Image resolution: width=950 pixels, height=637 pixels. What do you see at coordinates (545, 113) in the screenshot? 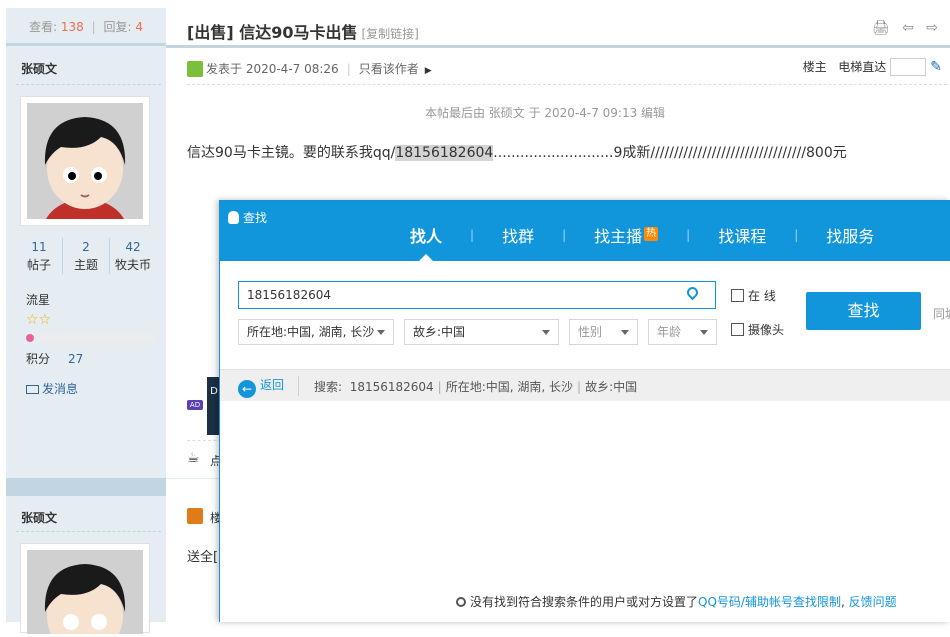
I see `edit-note: 本帖最后由 张硕文 于 2020-4-7 09:13 编辑` at bounding box center [545, 113].